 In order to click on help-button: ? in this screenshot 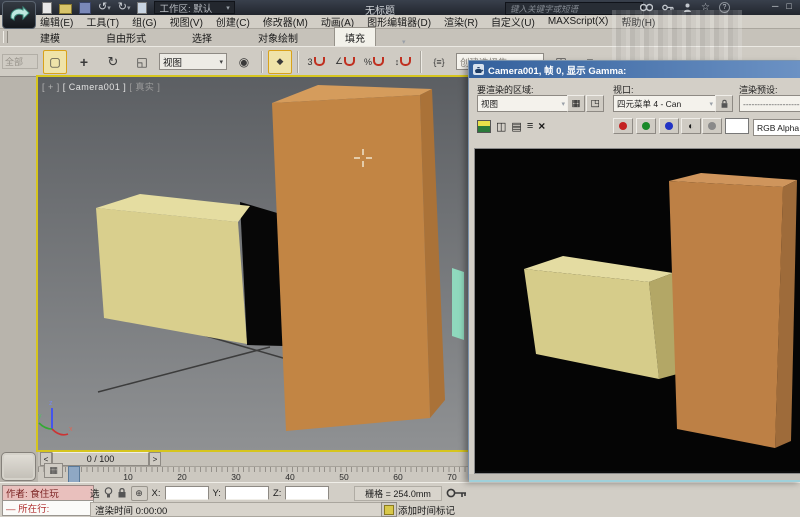, I will do `click(724, 7)`.